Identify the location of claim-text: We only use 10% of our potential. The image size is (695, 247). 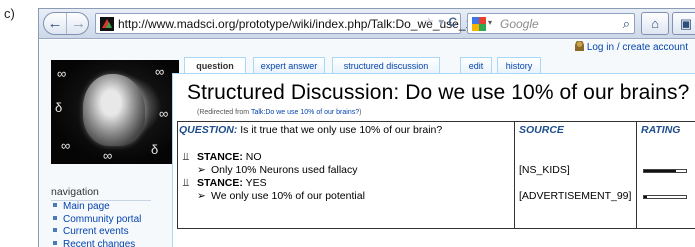
(288, 196).